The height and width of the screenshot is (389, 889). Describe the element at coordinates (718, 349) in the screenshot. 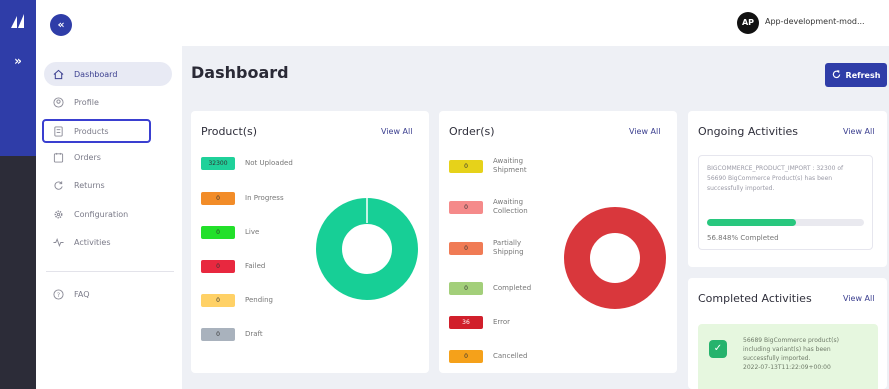

I see `check-icon: ✓` at that location.